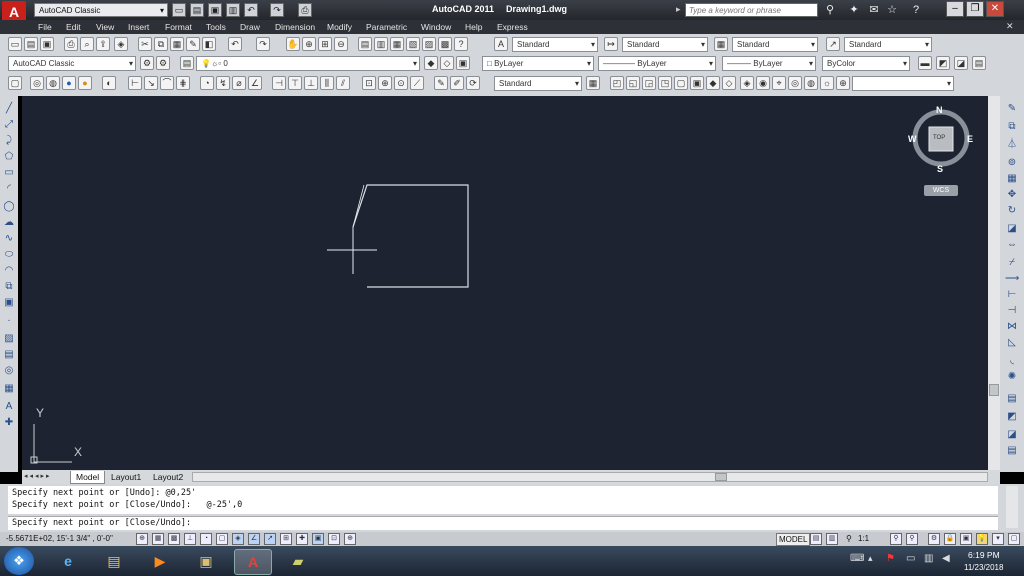 This screenshot has height=576, width=1024. Describe the element at coordinates (302, 539) in the screenshot. I see `lineweight-icon: ✚` at that location.